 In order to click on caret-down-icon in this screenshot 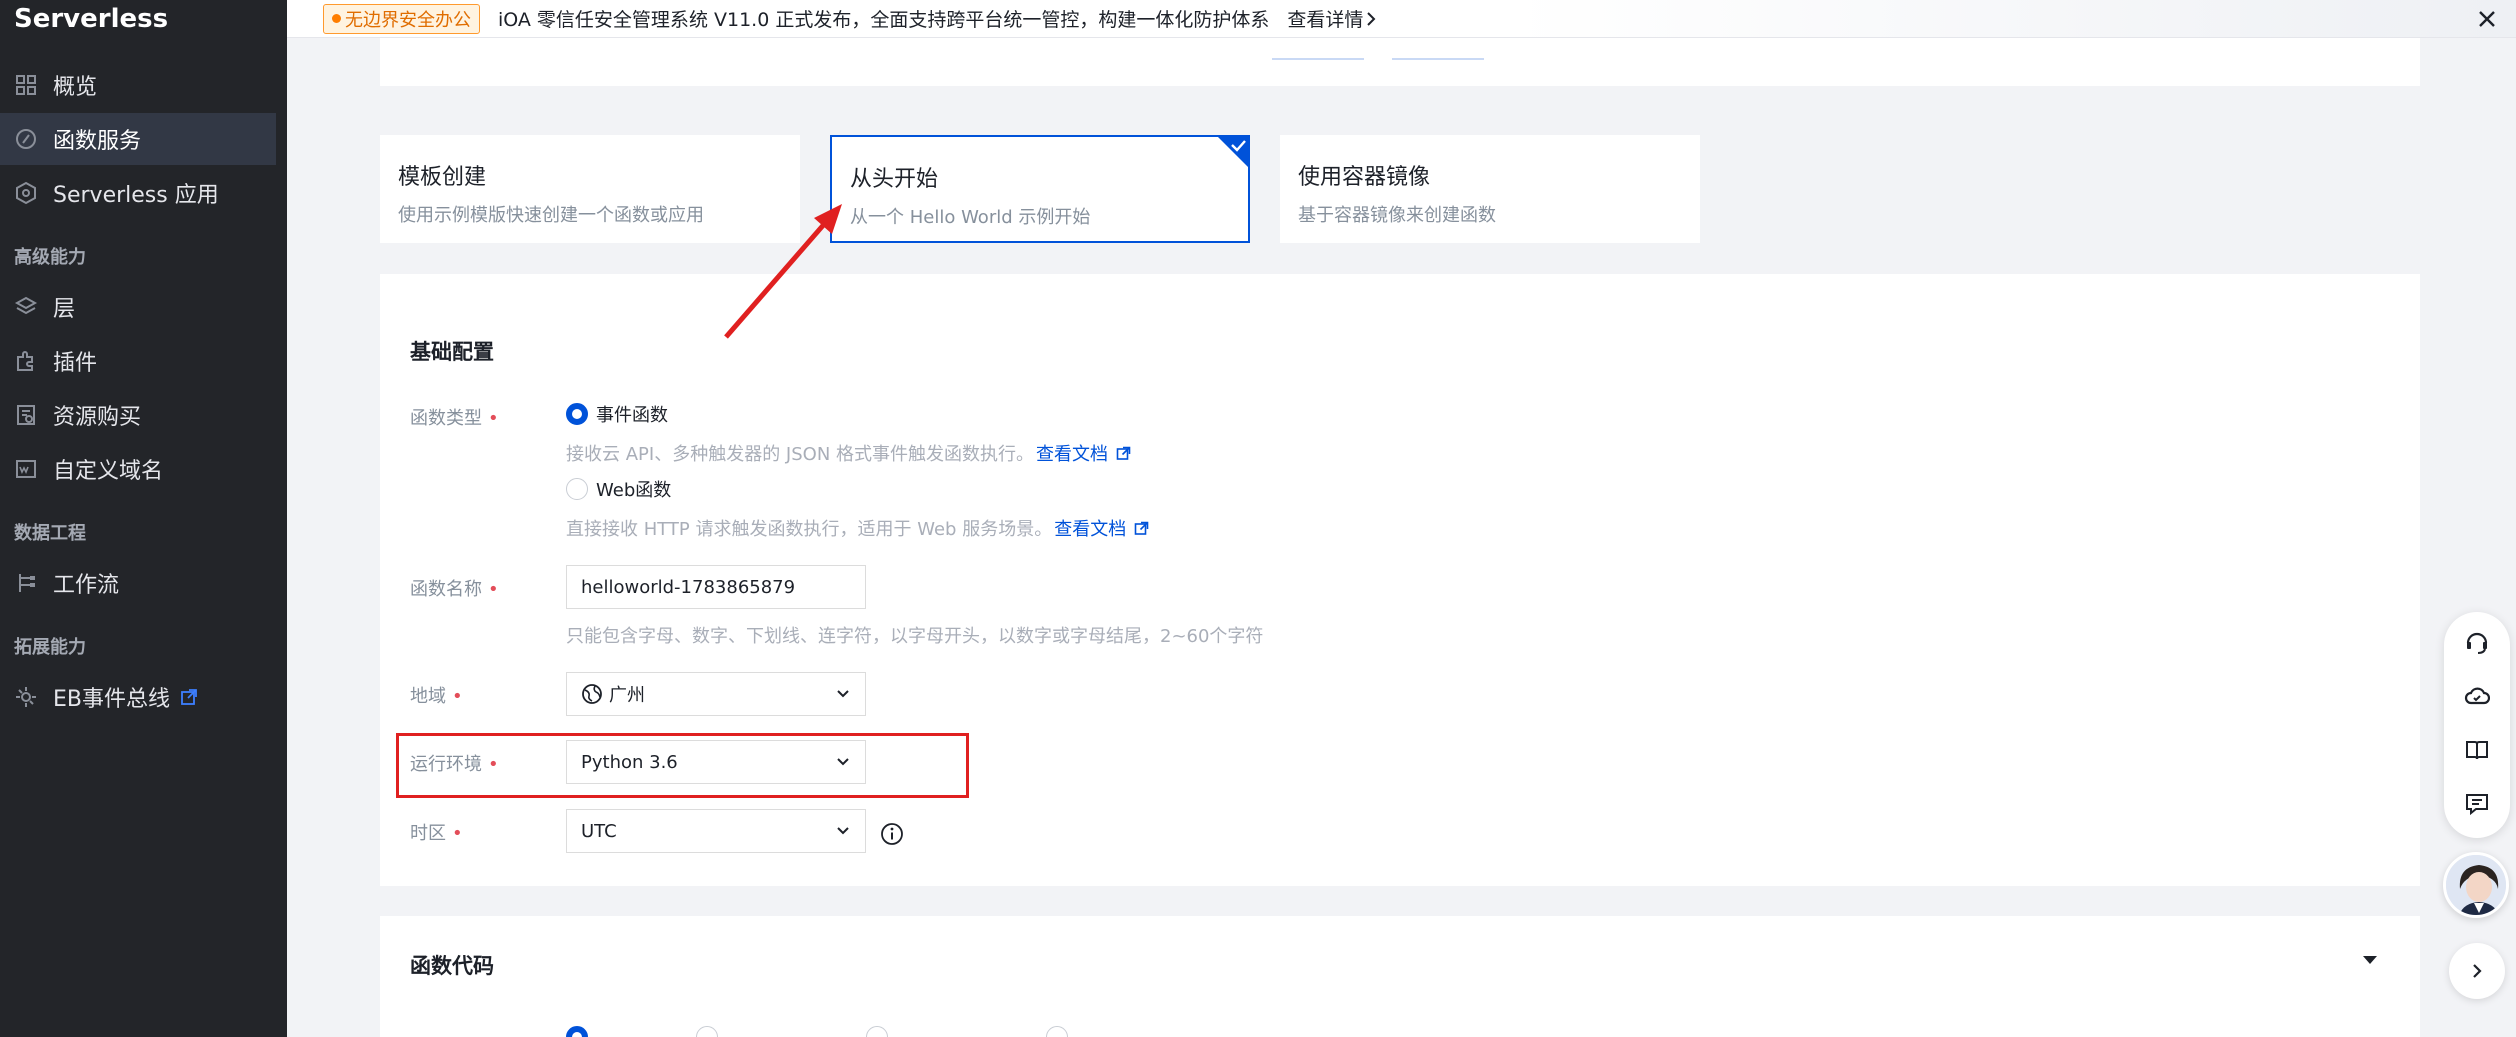, I will do `click(2370, 960)`.